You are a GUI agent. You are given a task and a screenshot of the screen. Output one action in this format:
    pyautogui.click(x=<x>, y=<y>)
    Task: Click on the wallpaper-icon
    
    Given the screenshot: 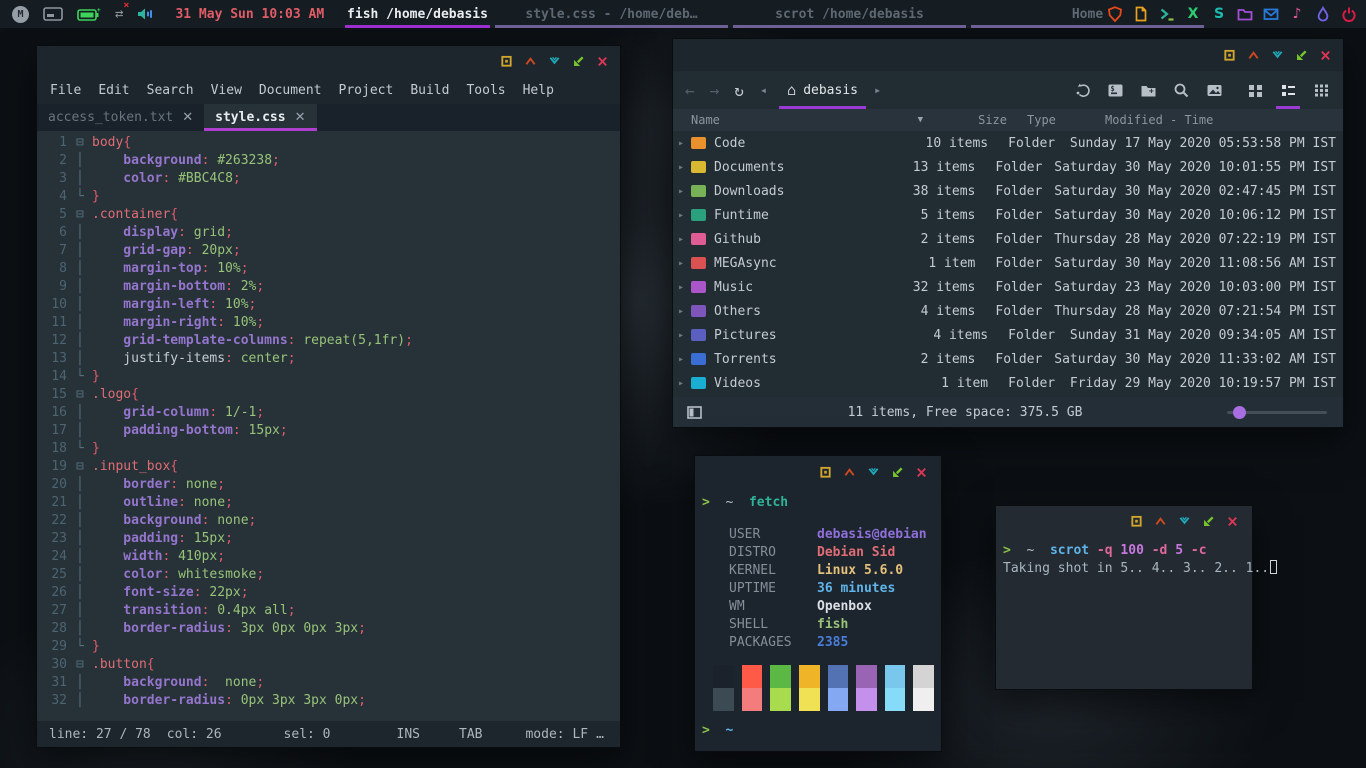 What is the action you would take?
    pyautogui.click(x=1214, y=90)
    